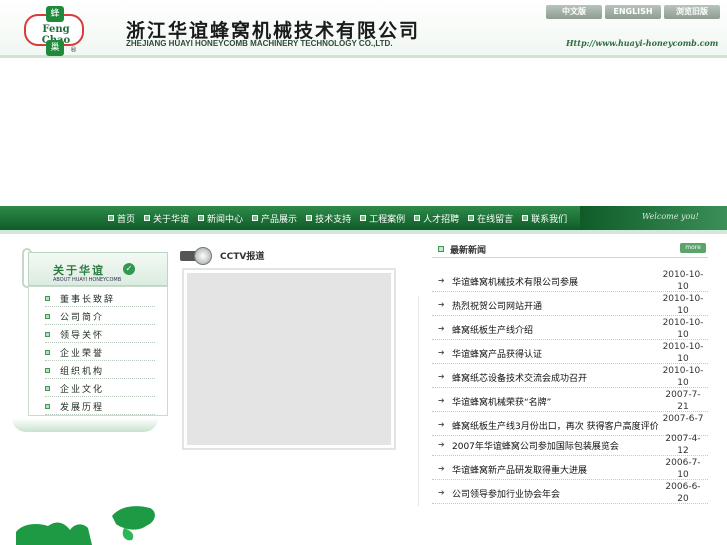  What do you see at coordinates (100, 371) in the screenshot?
I see `sidebar-item-organization: 组织机构` at bounding box center [100, 371].